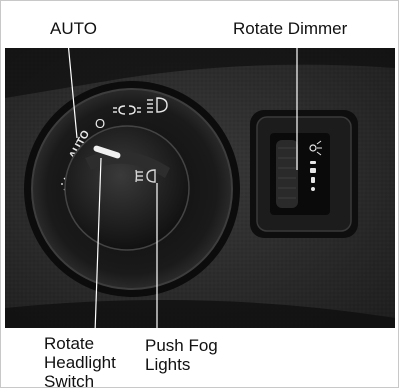 This screenshot has width=399, height=391. Describe the element at coordinates (100, 123) in the screenshot. I see `off-marking: O` at that location.